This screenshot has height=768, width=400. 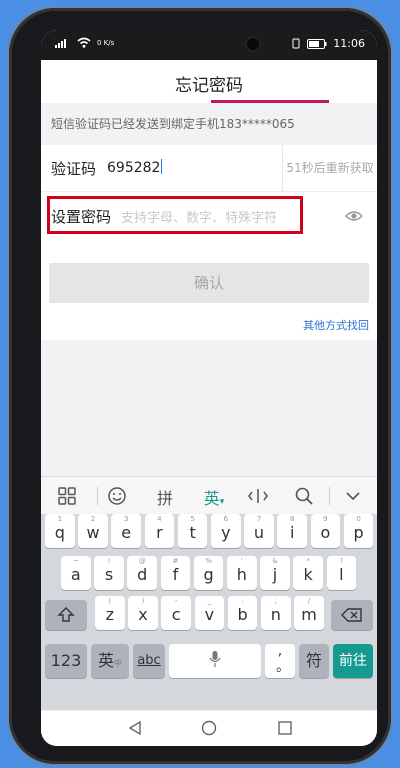 I want to click on password-highlight-box, so click(x=175, y=215).